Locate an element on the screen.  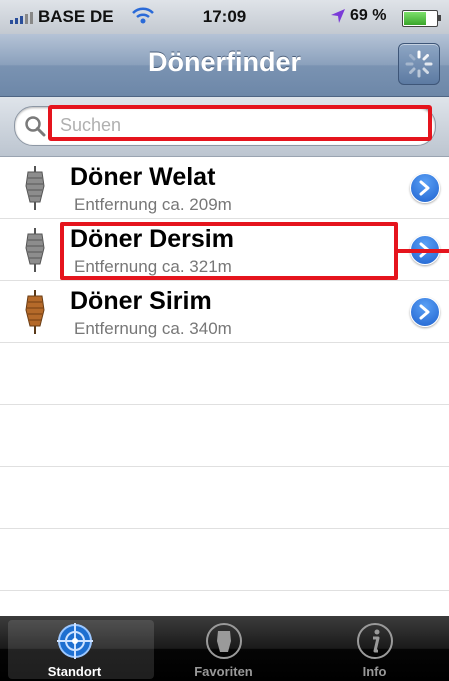
tab-bar: Standort Favoriten Info is located at coordinates (224, 648).